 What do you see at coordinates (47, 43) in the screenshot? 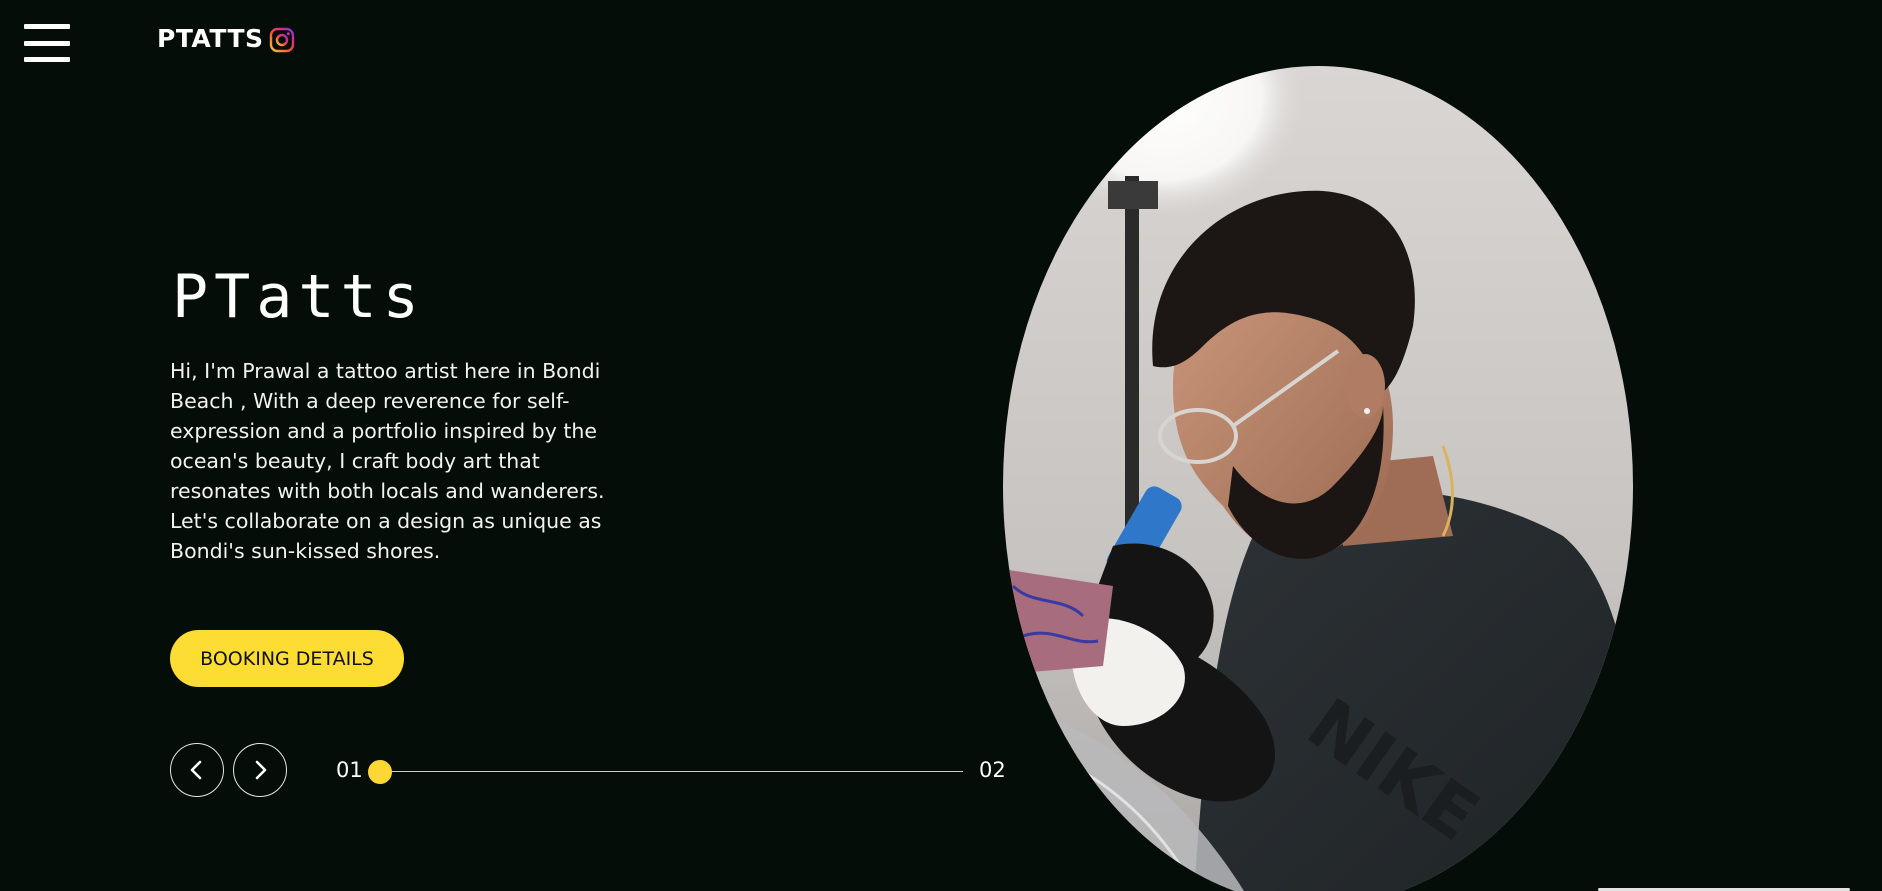
I see `hamburger-menu-icon` at bounding box center [47, 43].